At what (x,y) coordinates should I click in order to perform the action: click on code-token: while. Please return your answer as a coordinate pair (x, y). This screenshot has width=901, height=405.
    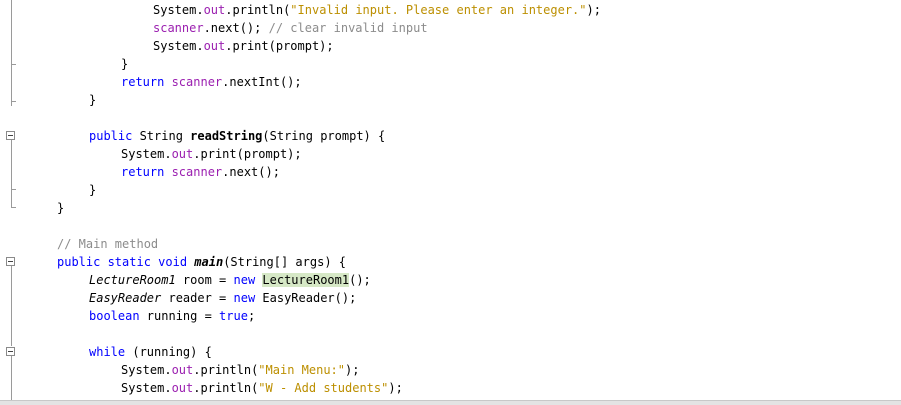
    Looking at the image, I should click on (111, 352).